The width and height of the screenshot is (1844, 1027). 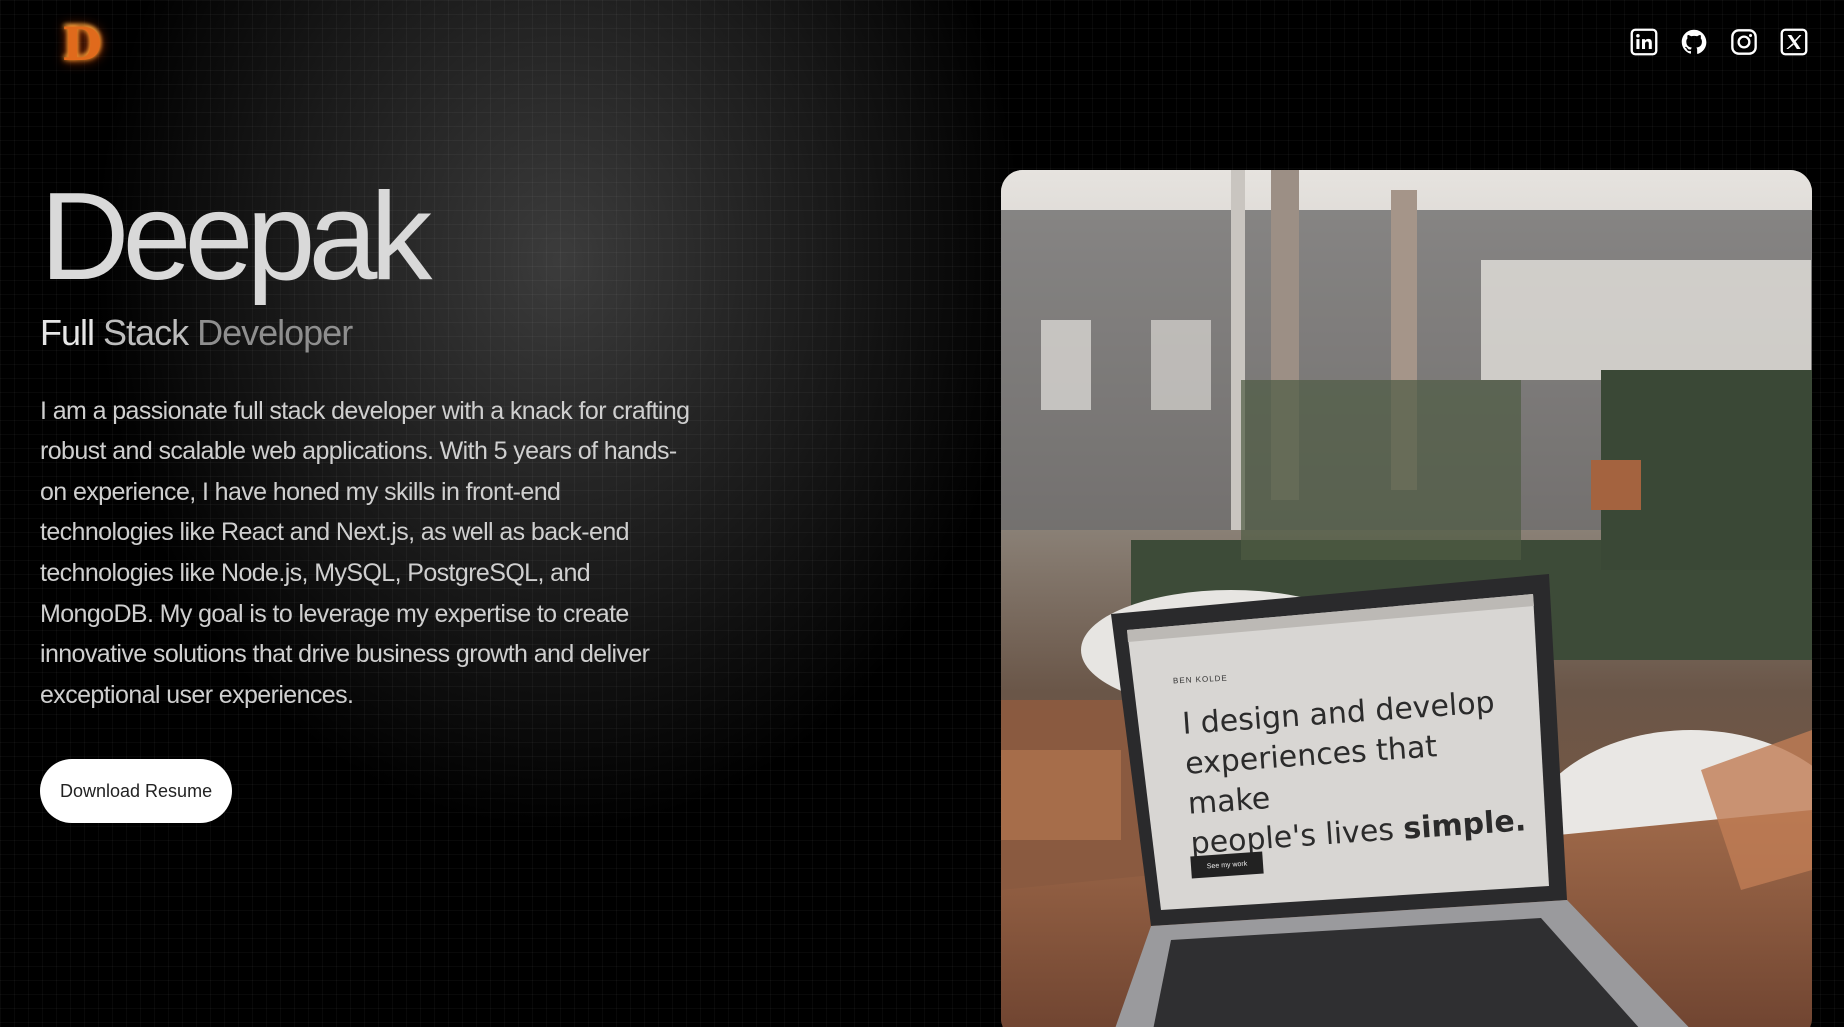 I want to click on role-word-1: Full, so click(x=67, y=332).